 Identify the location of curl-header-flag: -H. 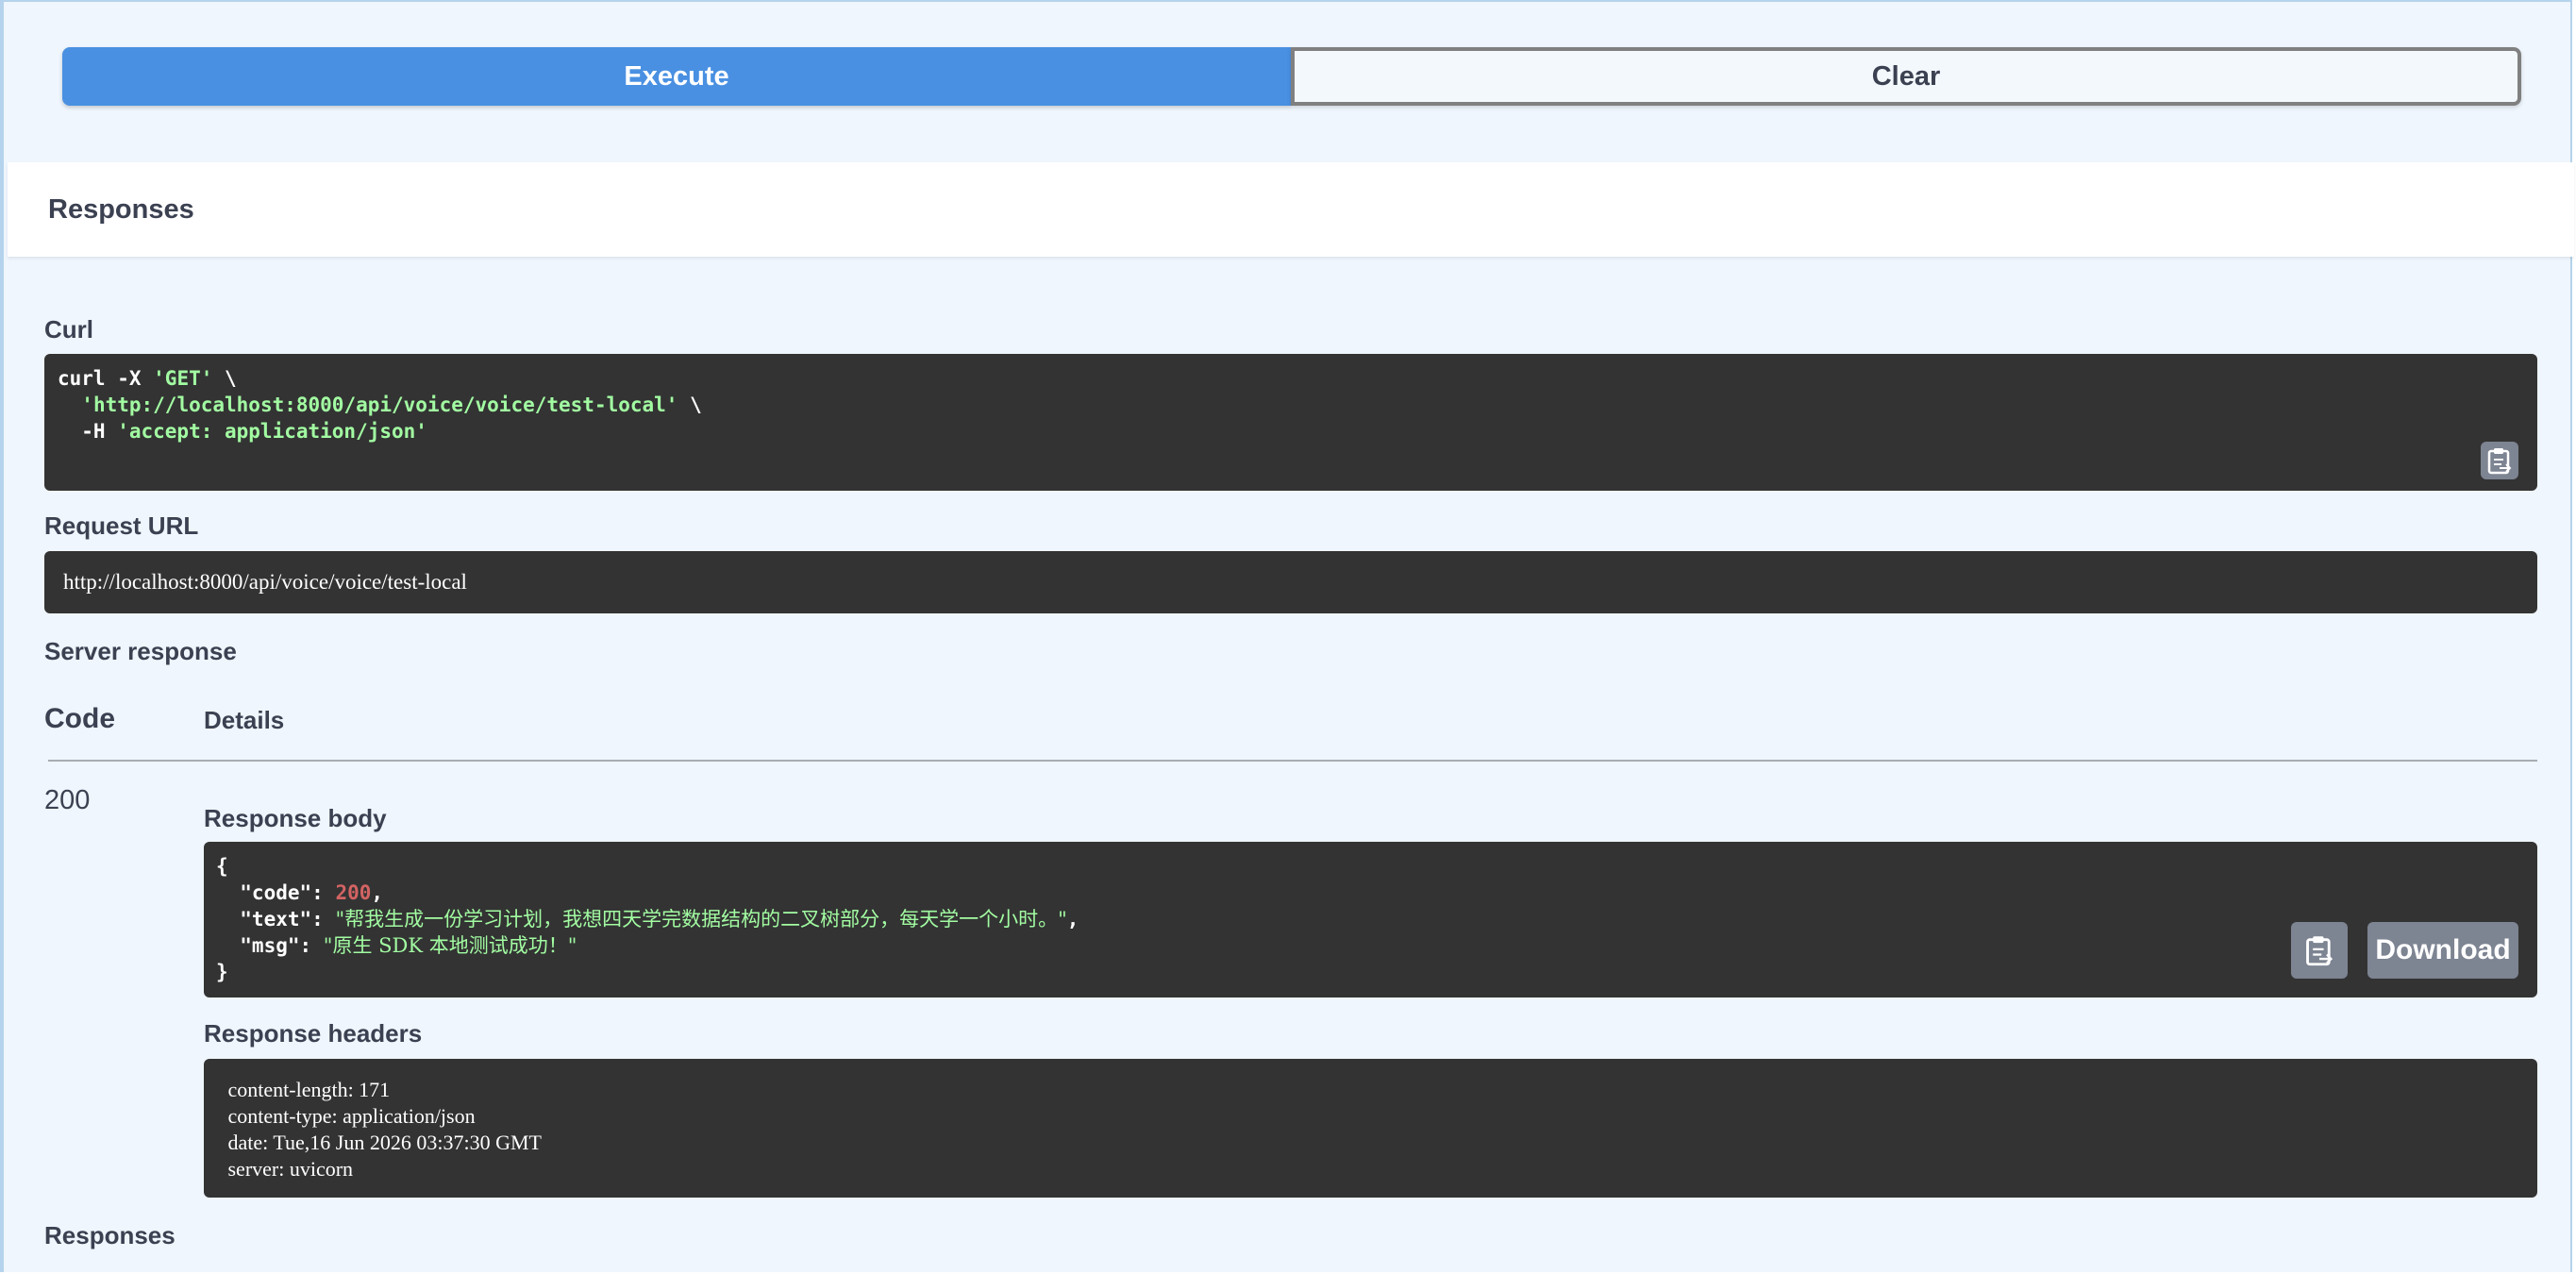
(88, 431).